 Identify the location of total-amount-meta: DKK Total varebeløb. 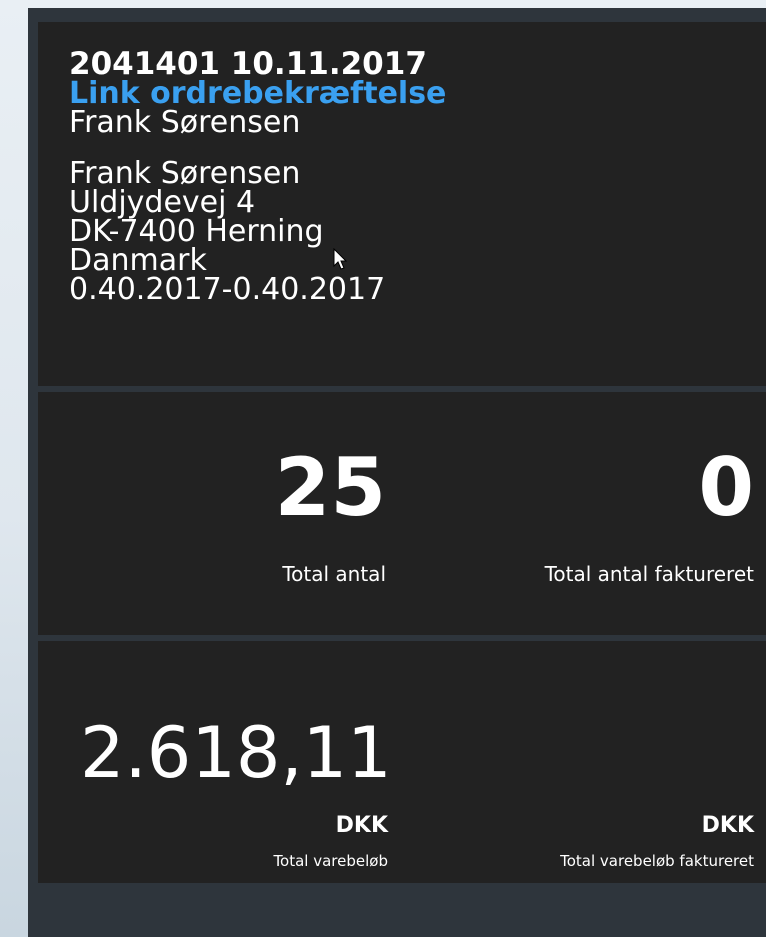
(330, 842).